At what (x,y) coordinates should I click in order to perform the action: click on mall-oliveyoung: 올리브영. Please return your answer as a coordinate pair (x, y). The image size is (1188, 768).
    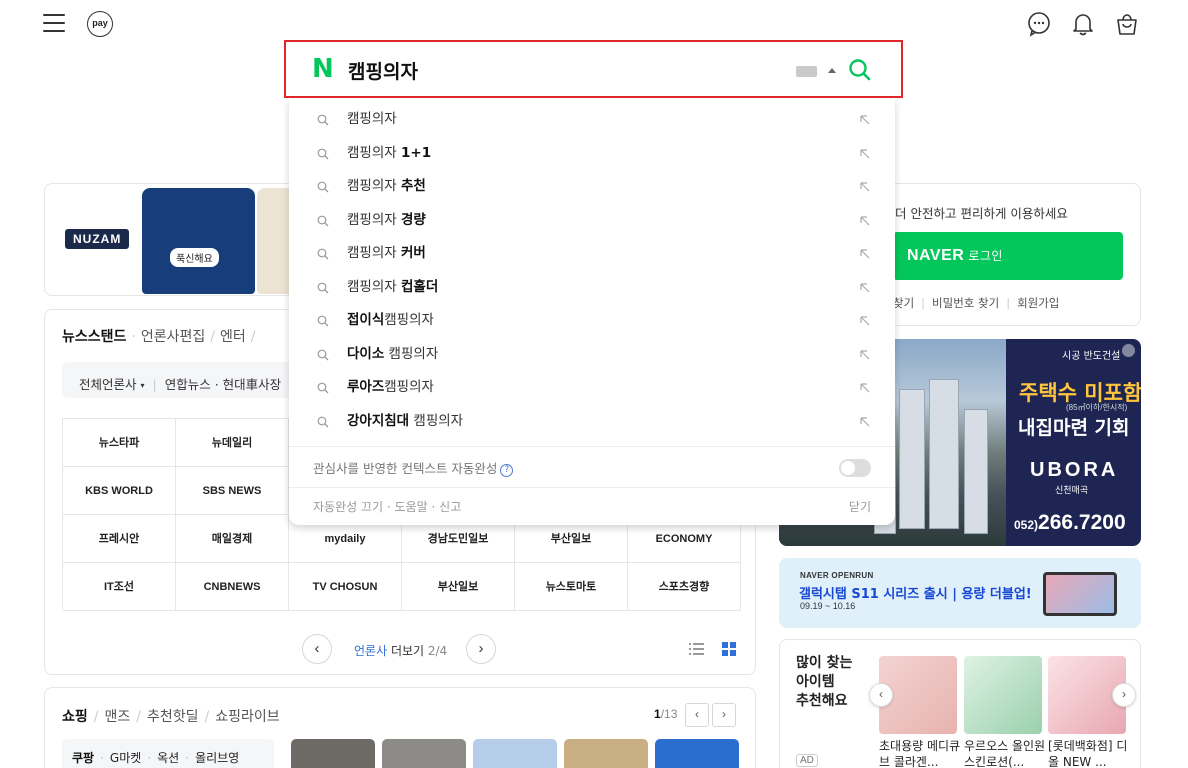
    Looking at the image, I should click on (217, 758).